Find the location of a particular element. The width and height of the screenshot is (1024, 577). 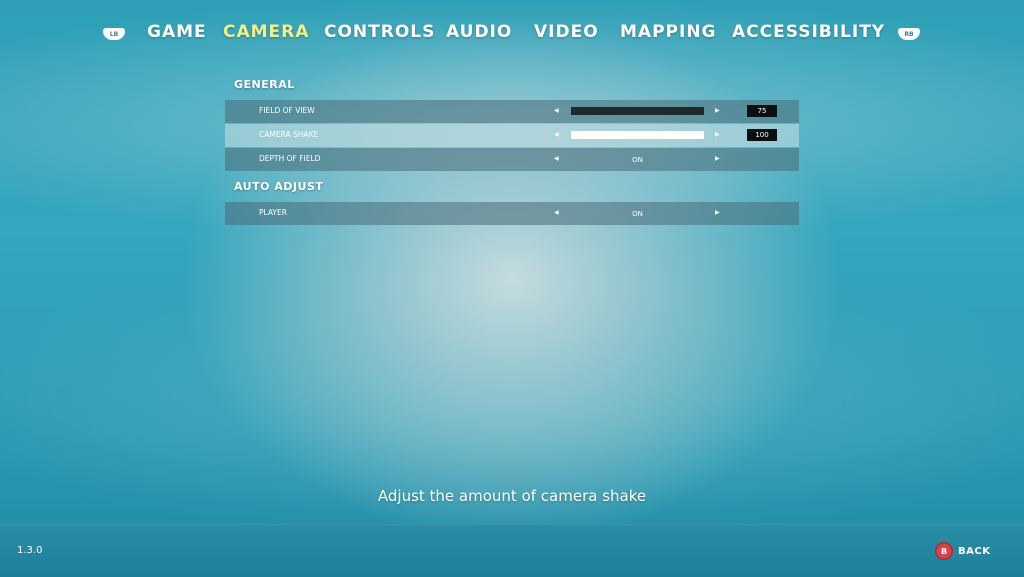

back-label: BACK is located at coordinates (974, 551).